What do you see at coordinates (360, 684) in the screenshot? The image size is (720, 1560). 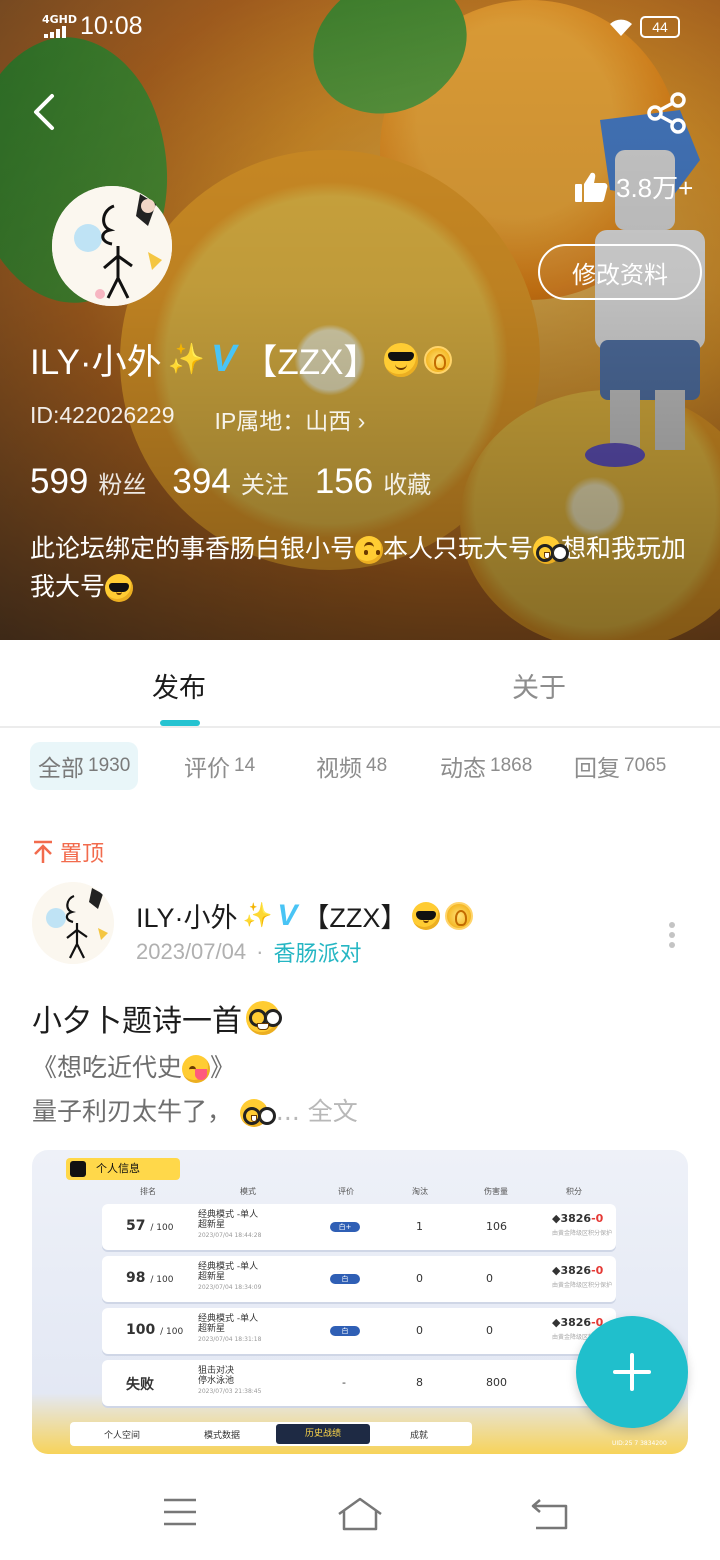 I see `profile-tabs: 发布 关于` at bounding box center [360, 684].